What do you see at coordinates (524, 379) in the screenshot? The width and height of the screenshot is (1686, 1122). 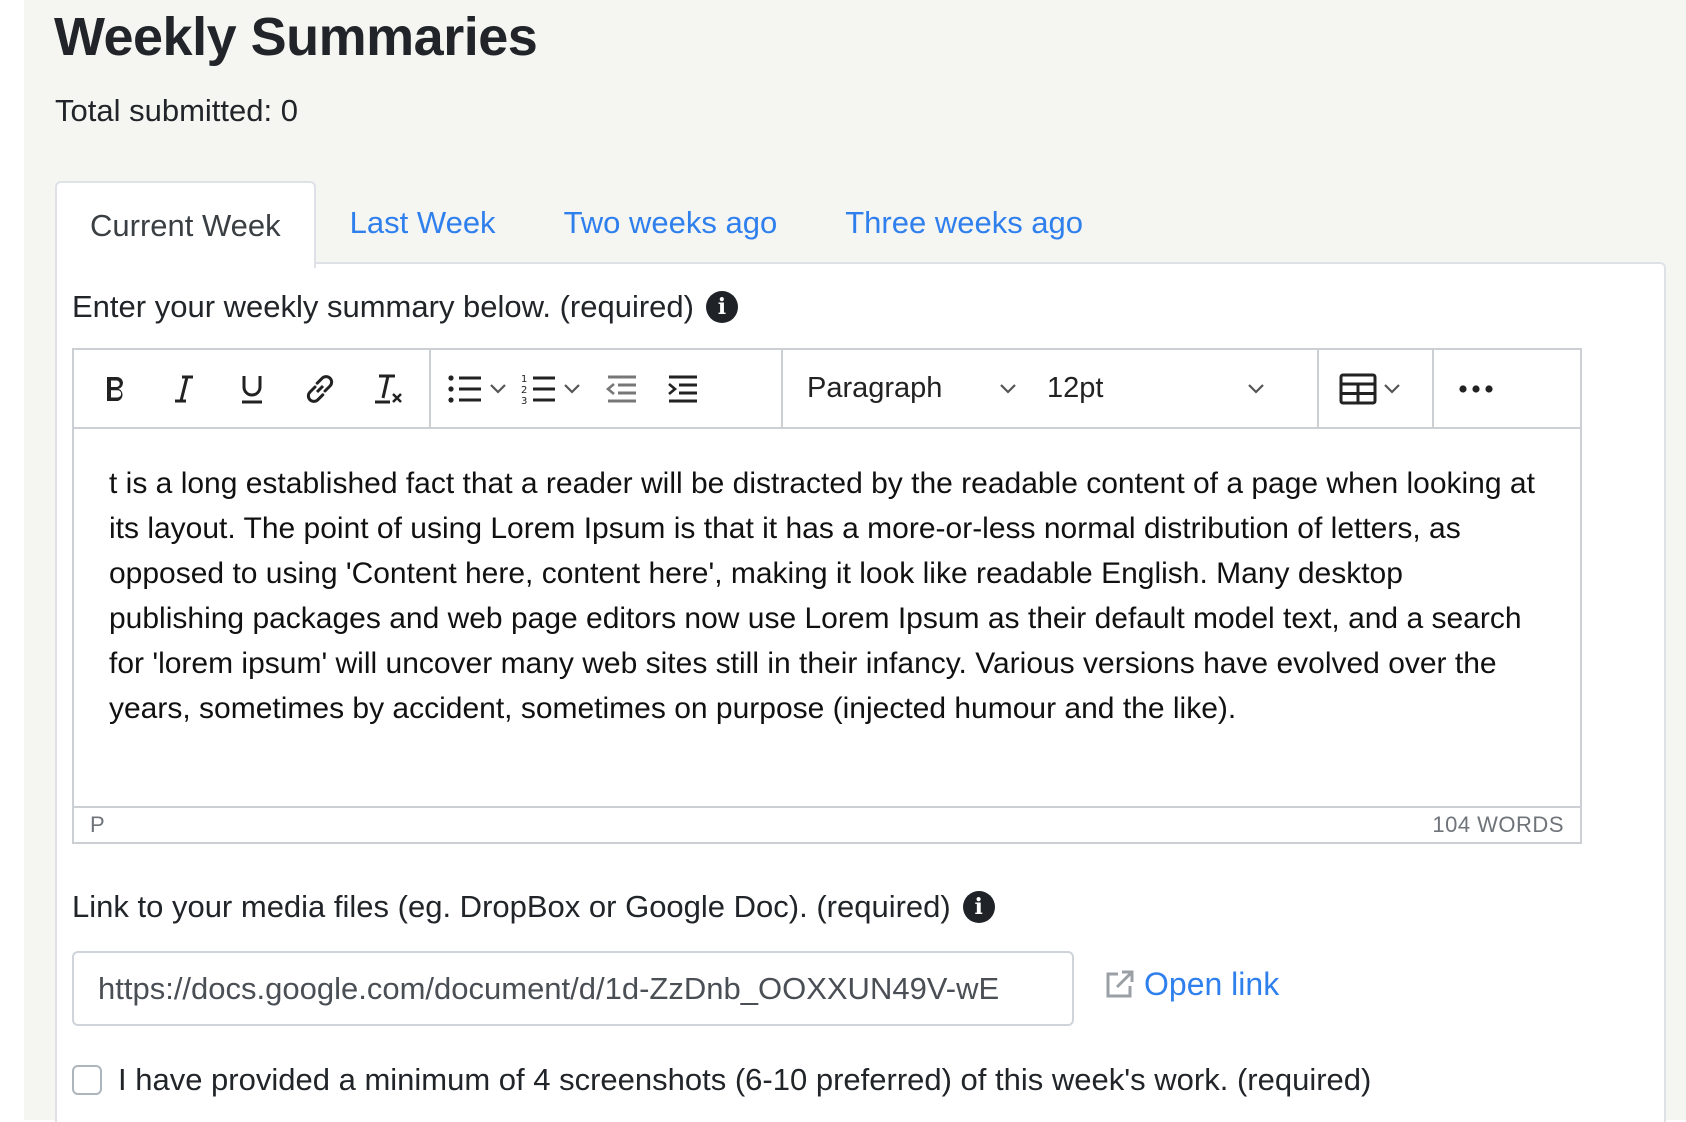 I see `svg-text: 1` at bounding box center [524, 379].